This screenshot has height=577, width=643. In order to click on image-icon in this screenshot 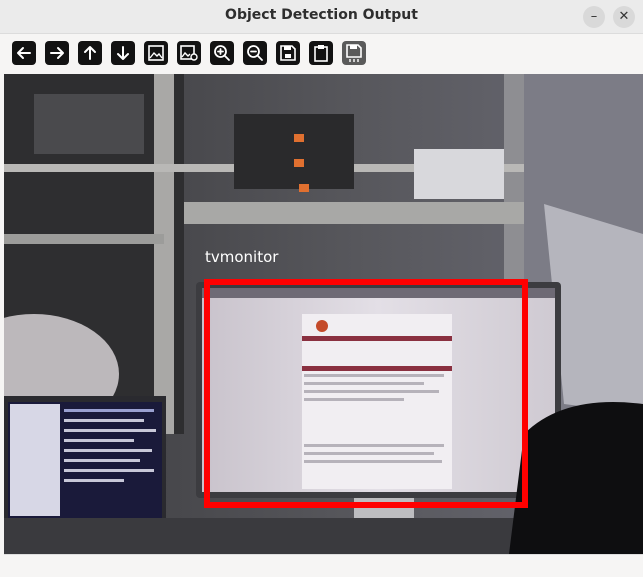, I will do `click(156, 53)`.